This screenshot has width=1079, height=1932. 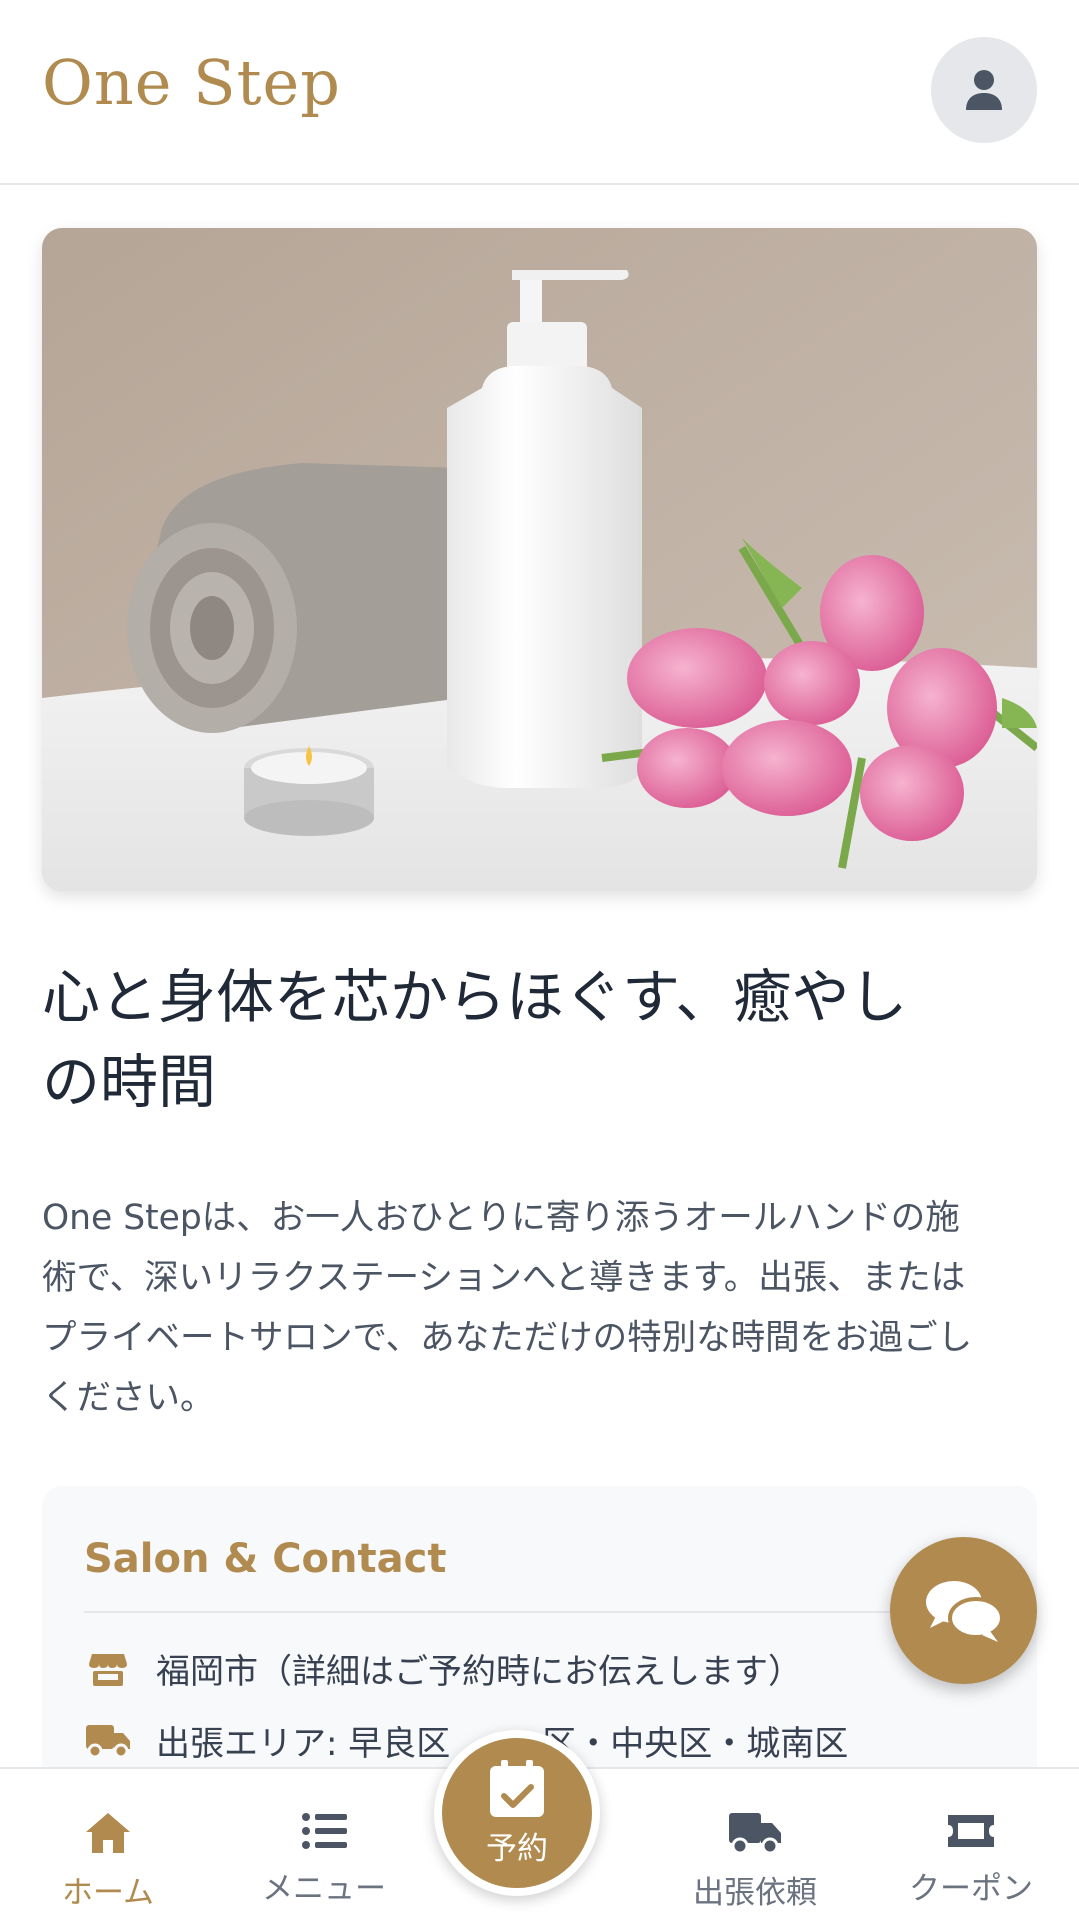 What do you see at coordinates (324, 1831) in the screenshot?
I see `list-icon` at bounding box center [324, 1831].